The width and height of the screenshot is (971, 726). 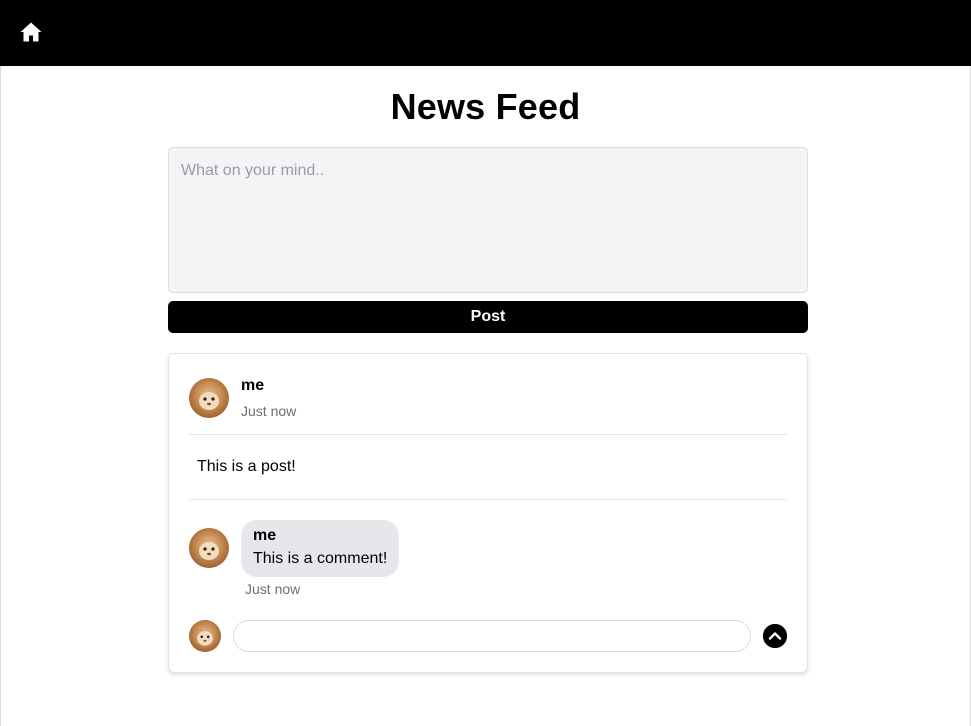 What do you see at coordinates (269, 411) in the screenshot?
I see `post-timestamp: Just now` at bounding box center [269, 411].